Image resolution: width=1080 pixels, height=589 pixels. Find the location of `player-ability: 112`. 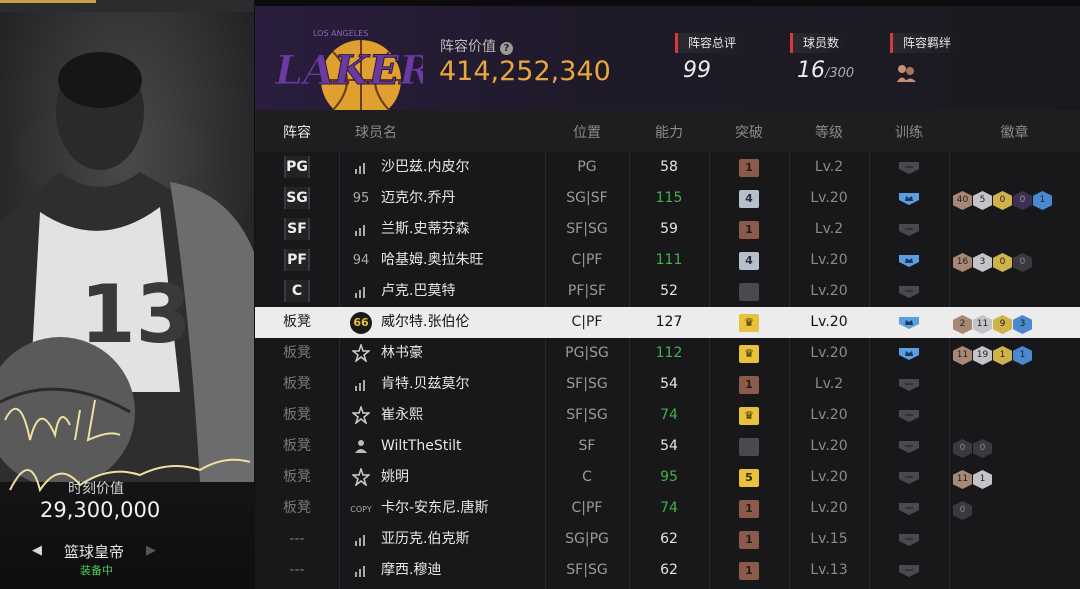

player-ability: 112 is located at coordinates (669, 353).